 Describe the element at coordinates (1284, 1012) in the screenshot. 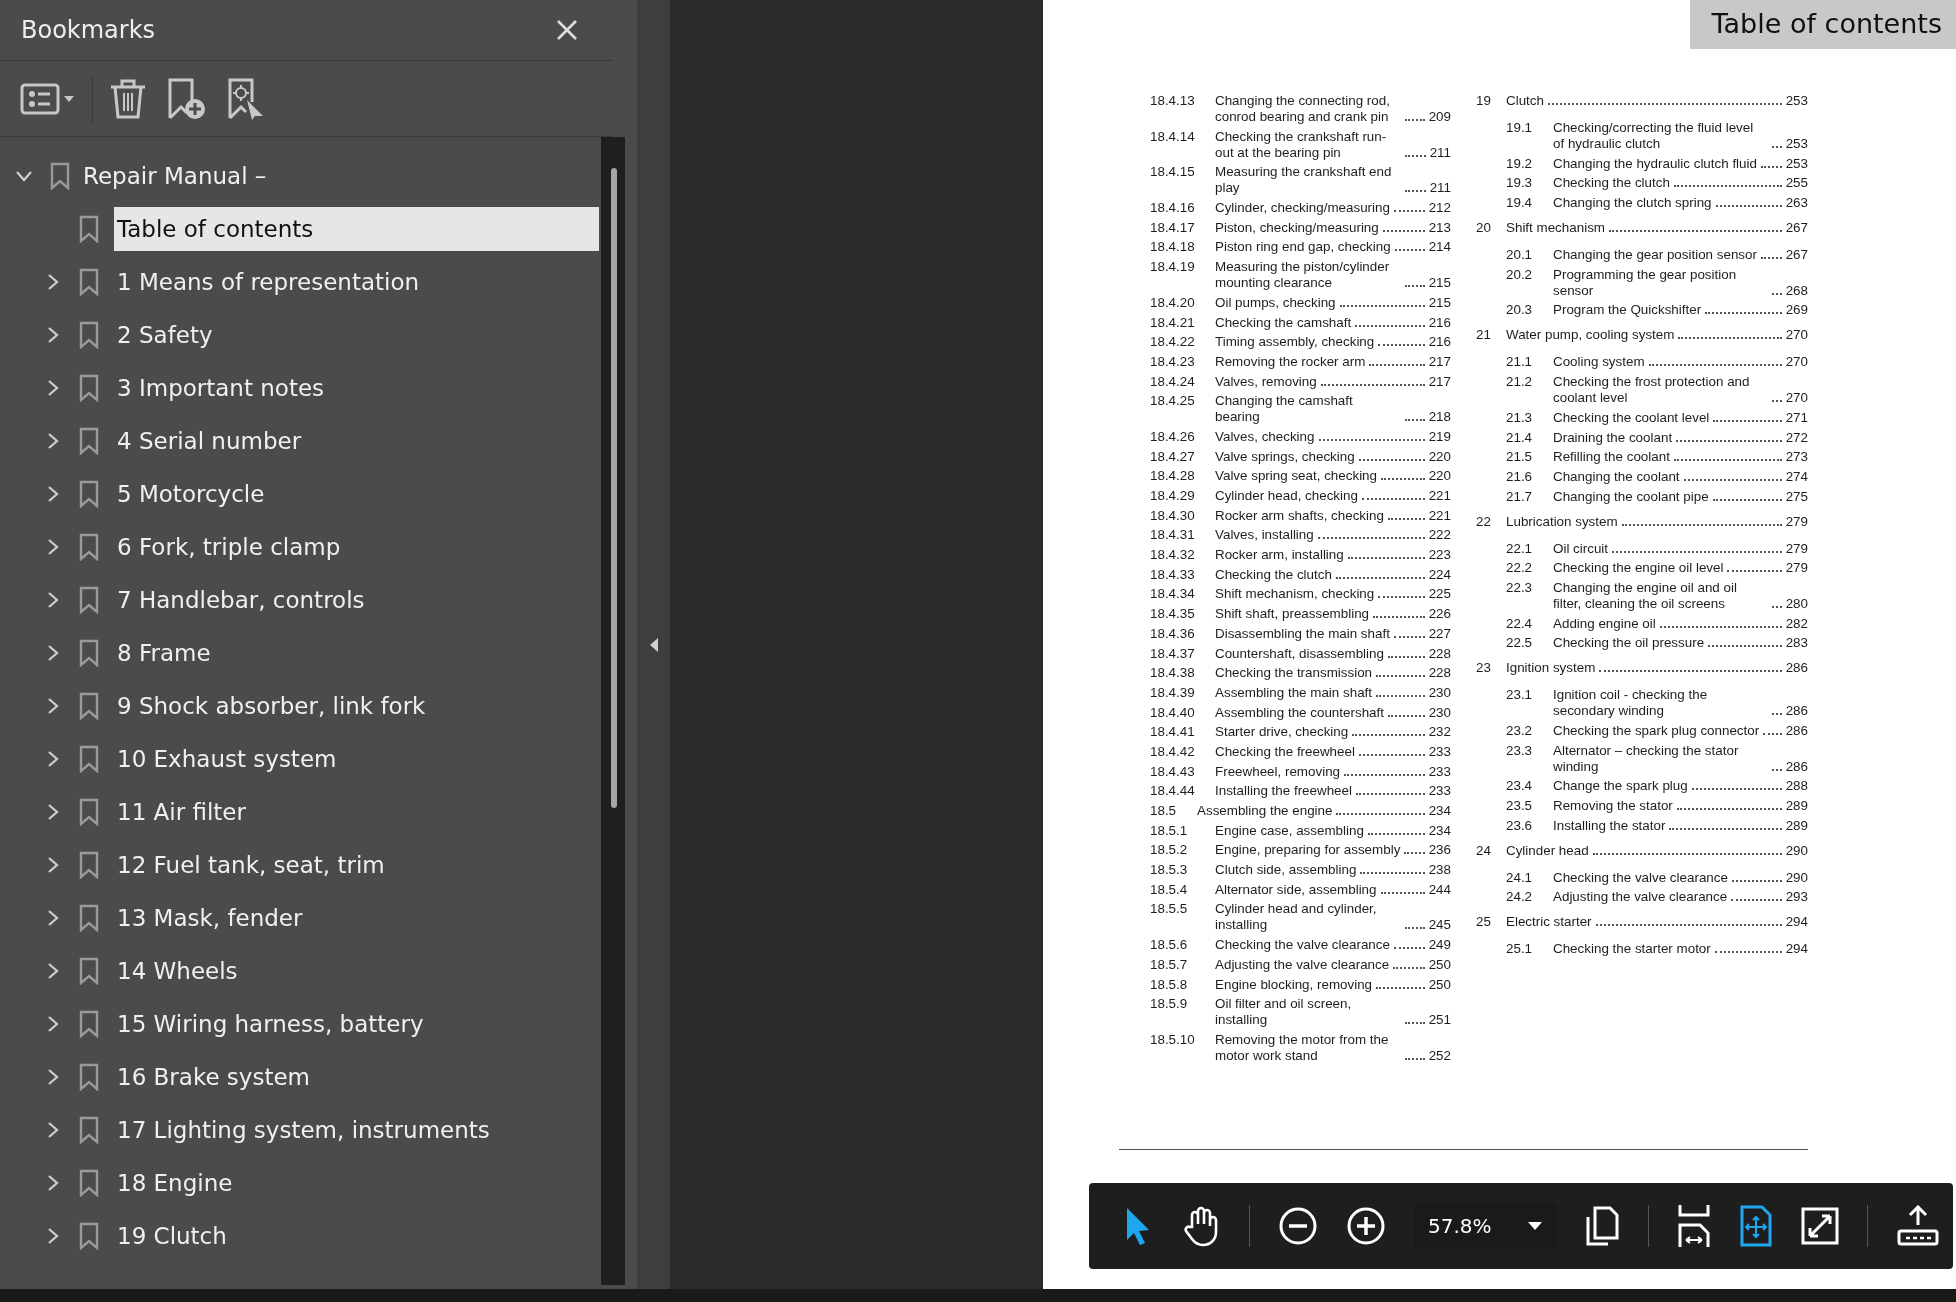

I see `toc-title: Oil filter and oil screen, installing` at that location.